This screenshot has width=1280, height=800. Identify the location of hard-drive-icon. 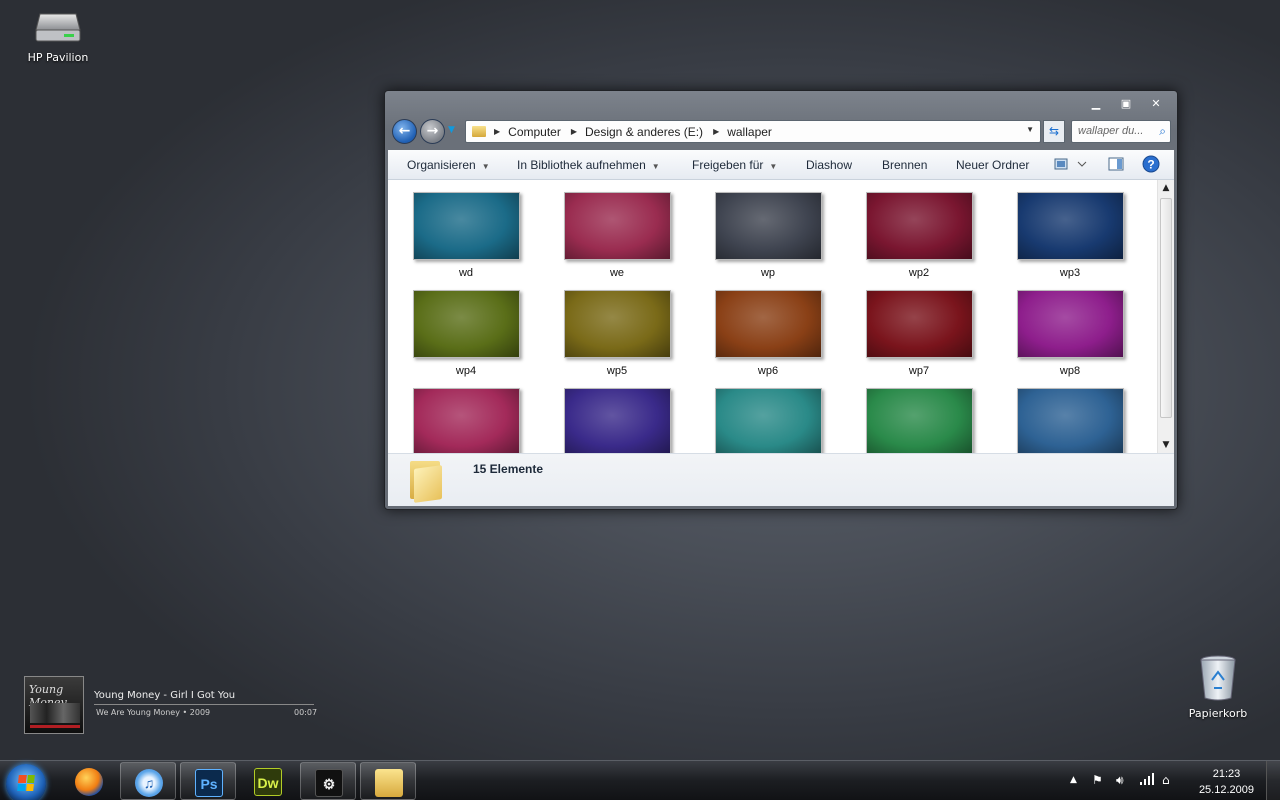
(58, 27).